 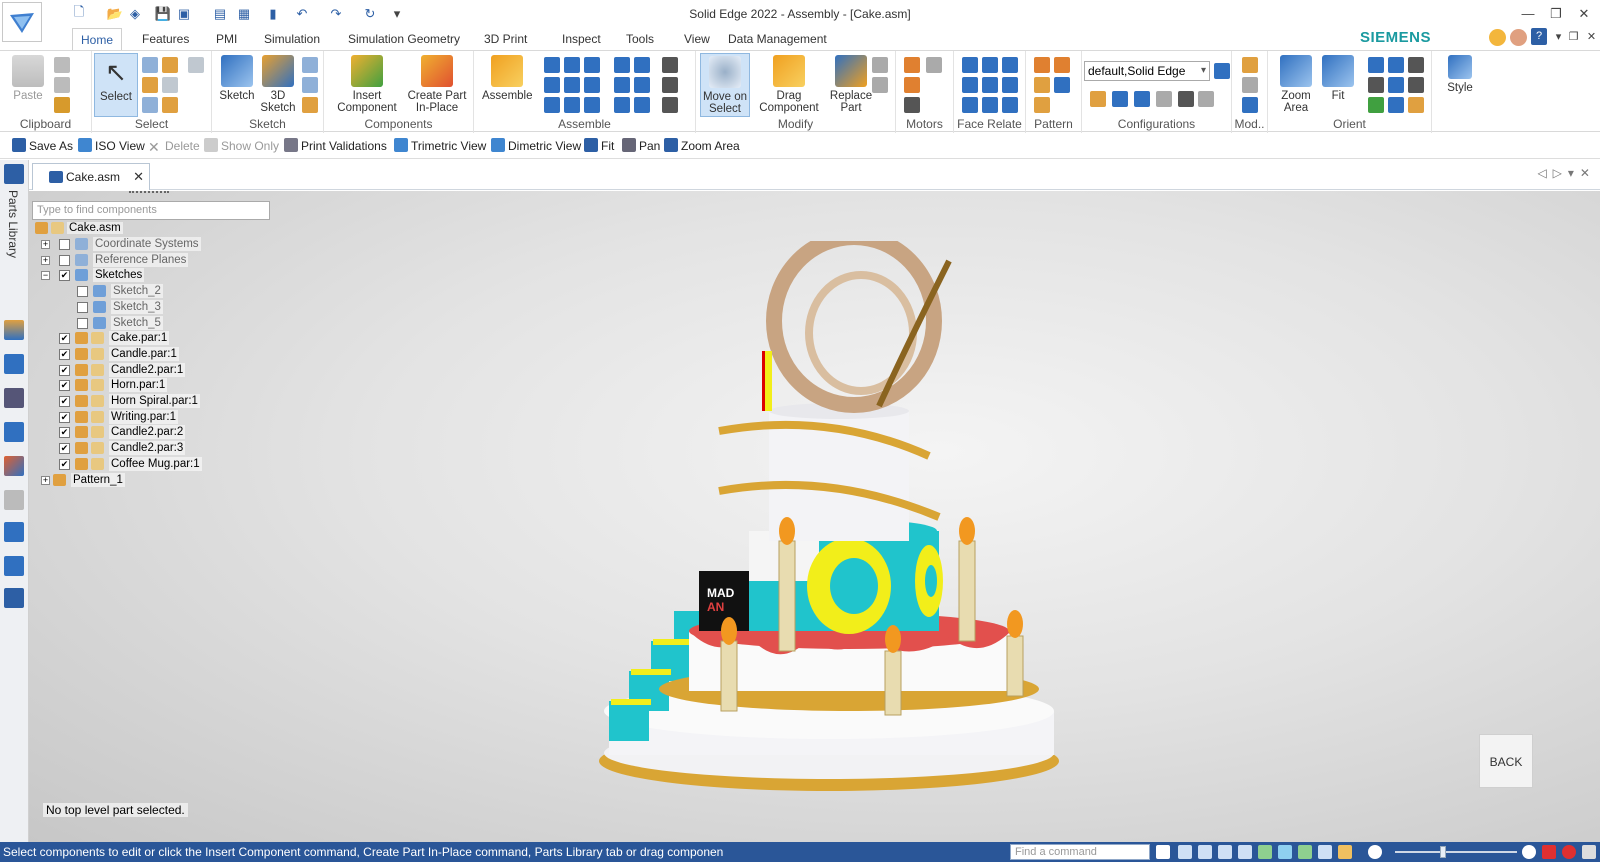 What do you see at coordinates (1528, 14) in the screenshot?
I see `minimize-icon: —` at bounding box center [1528, 14].